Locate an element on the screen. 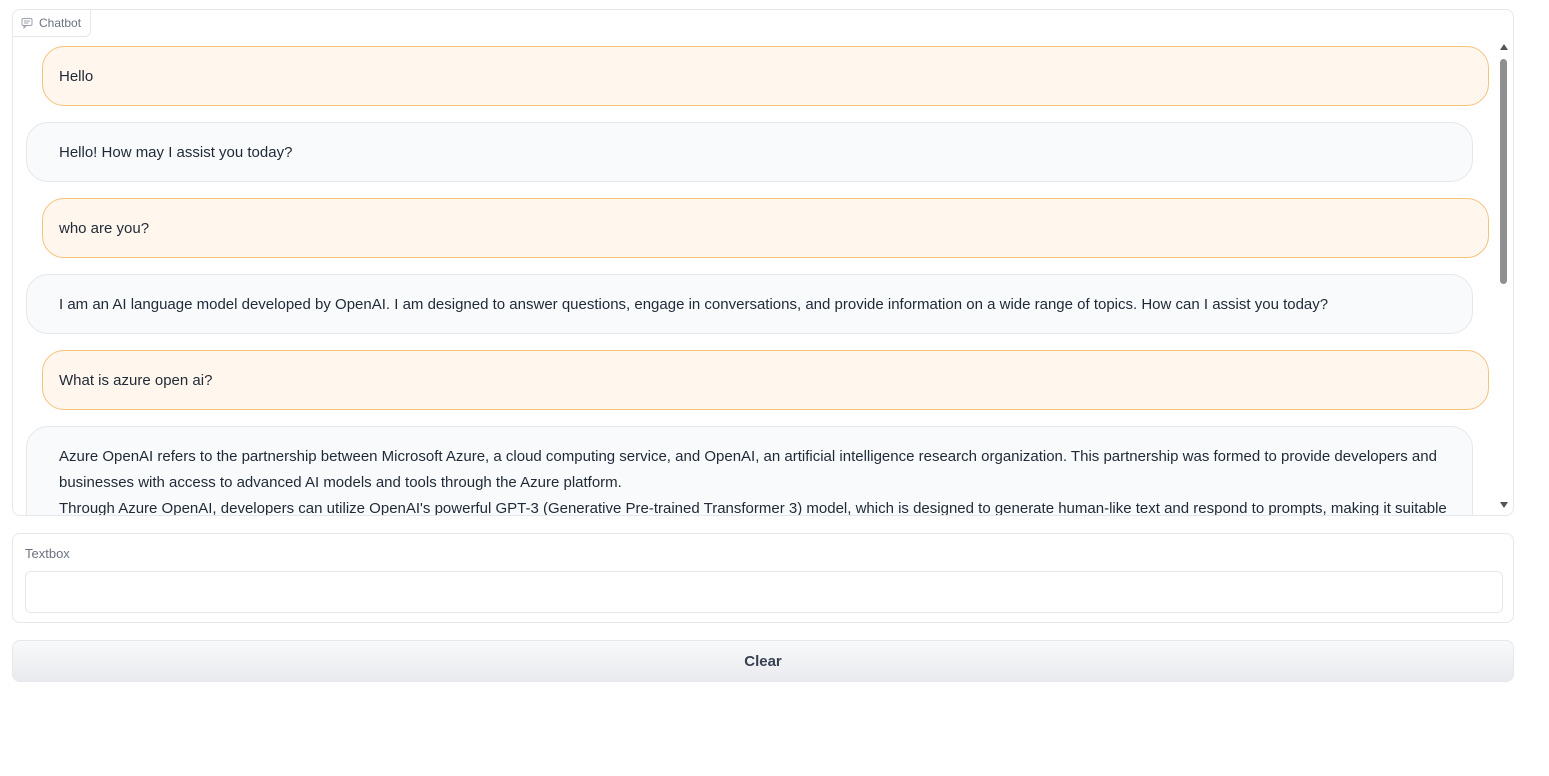 This screenshot has width=1549, height=776. clear-button: Clear is located at coordinates (763, 661).